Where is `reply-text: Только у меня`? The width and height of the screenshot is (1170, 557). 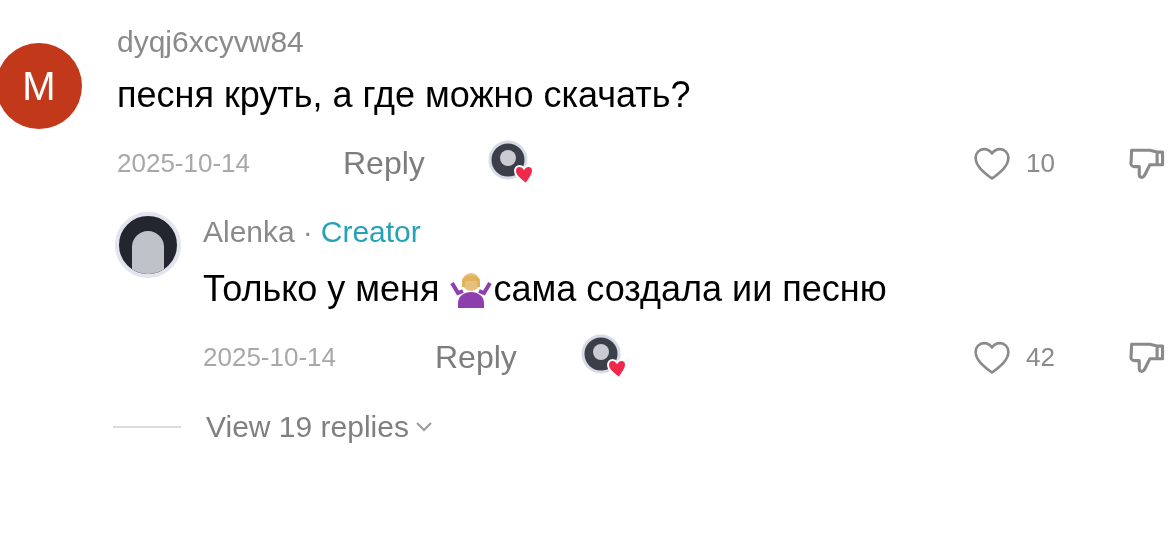
reply-text: Только у меня is located at coordinates (321, 289).